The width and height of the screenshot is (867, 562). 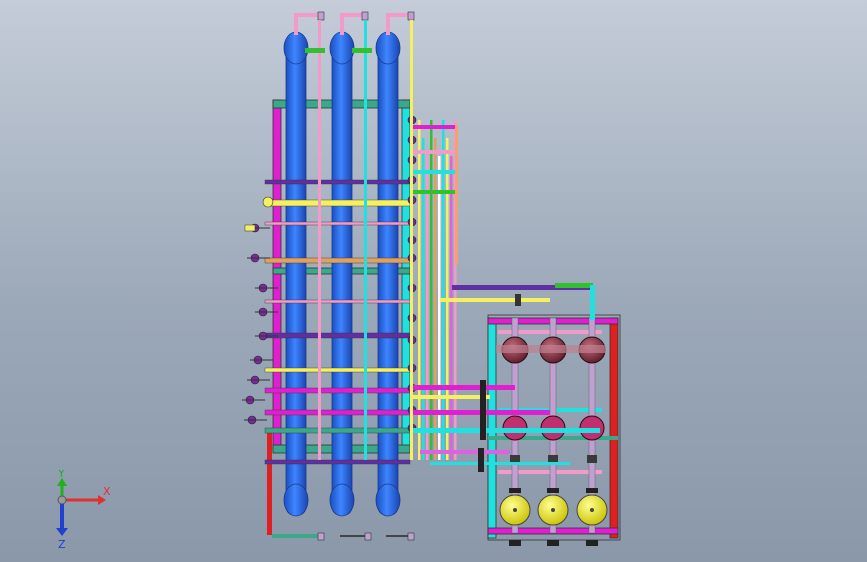 What do you see at coordinates (435, 290) in the screenshot?
I see `vertical-pipe-bundle` at bounding box center [435, 290].